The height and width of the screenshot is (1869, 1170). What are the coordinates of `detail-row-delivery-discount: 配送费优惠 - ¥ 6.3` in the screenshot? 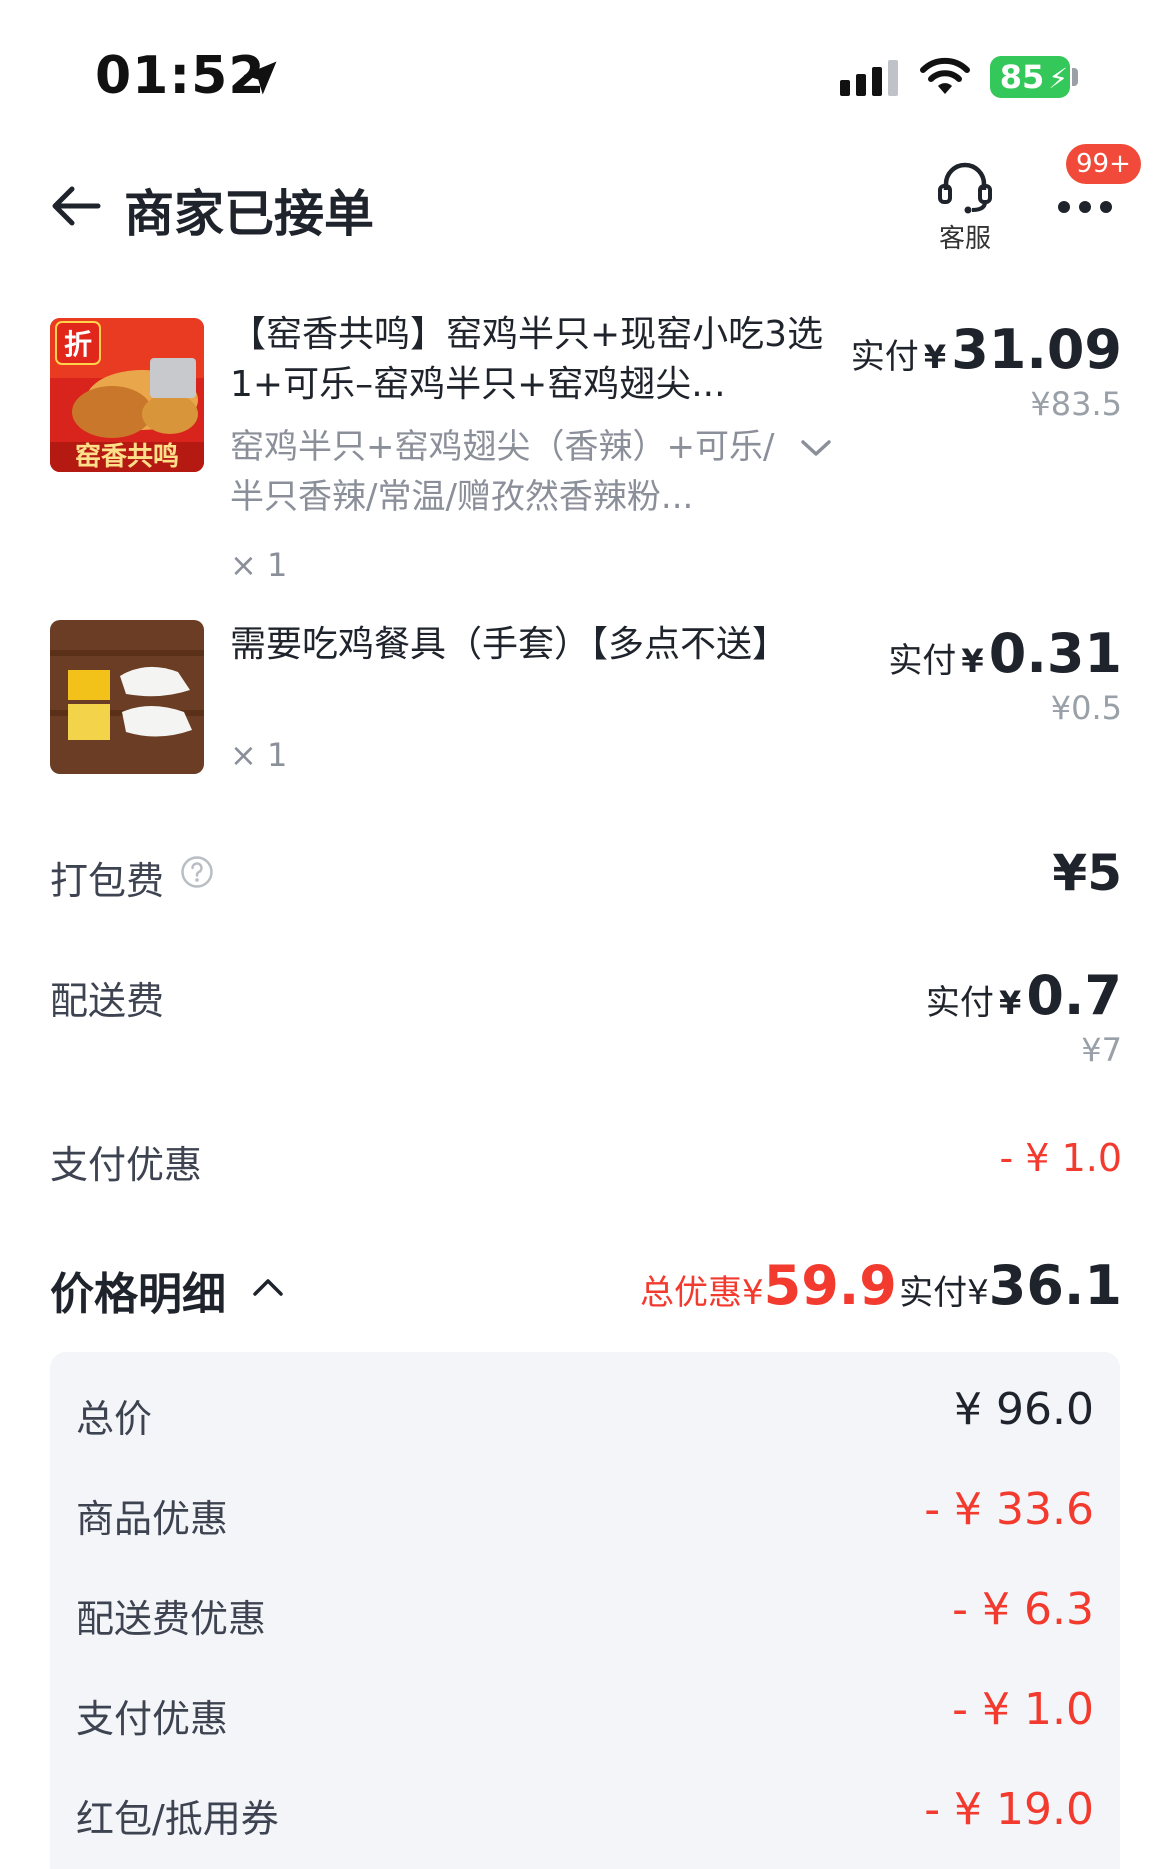 It's located at (585, 1610).